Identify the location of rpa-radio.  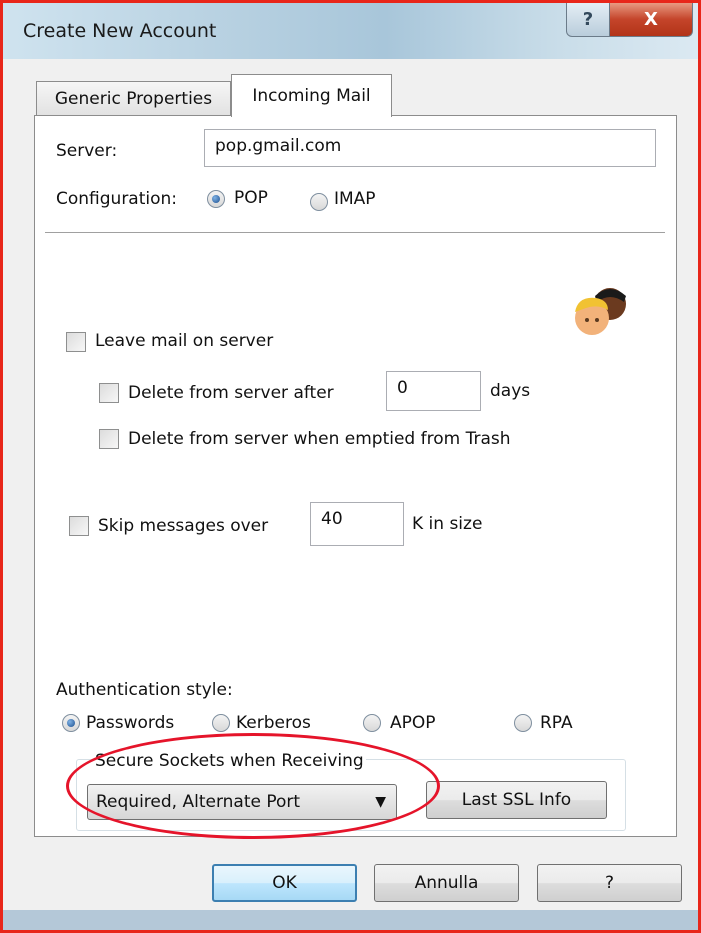
(523, 723).